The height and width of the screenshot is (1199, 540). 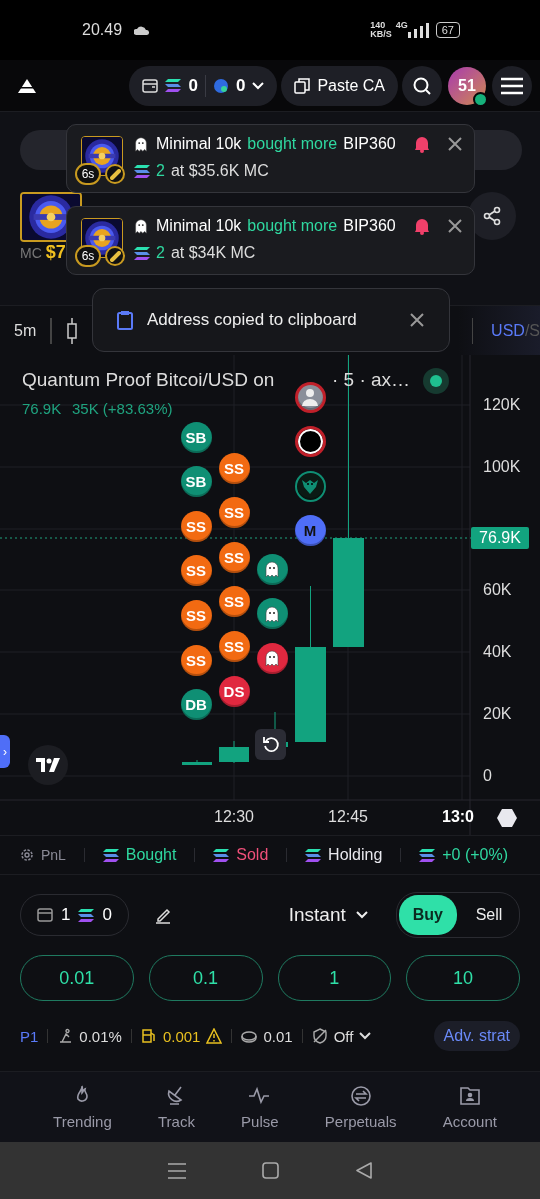 I want to click on trade-marker: DS, so click(x=234, y=691).